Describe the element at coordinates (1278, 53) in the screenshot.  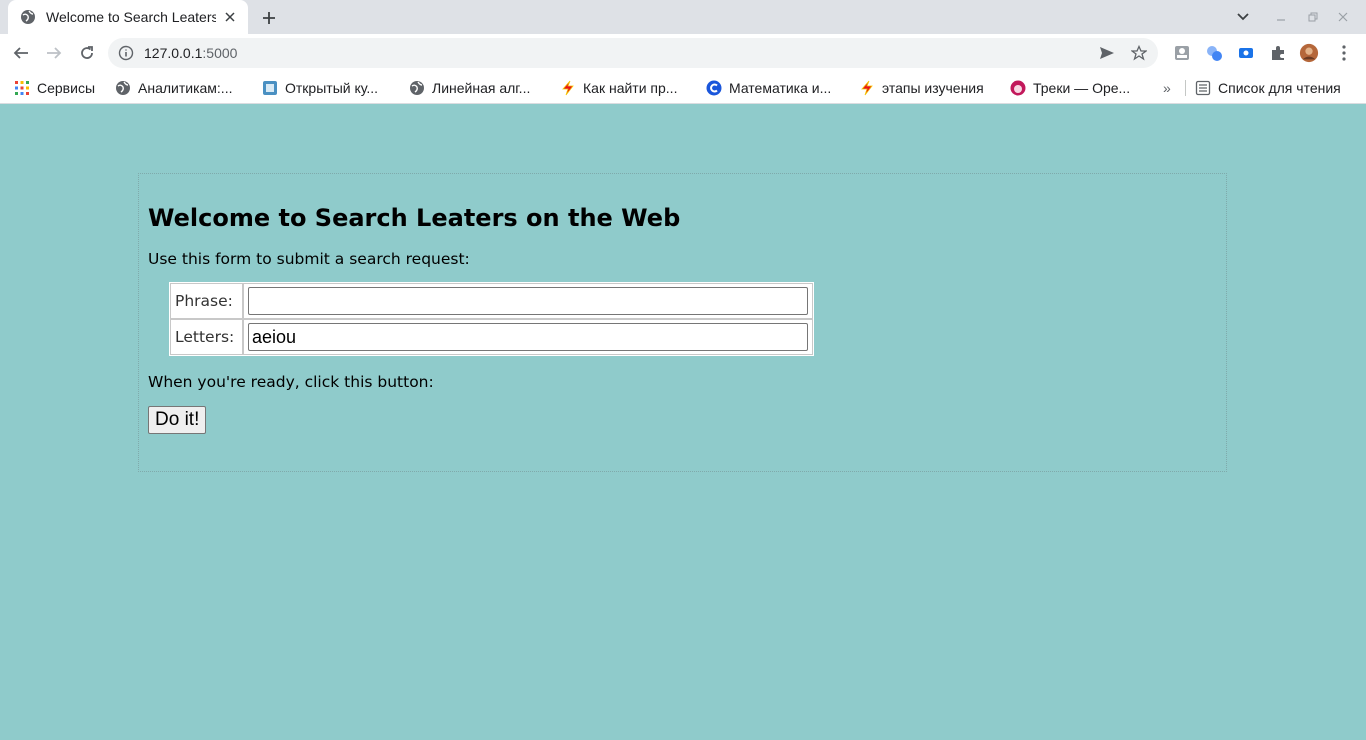
I see `extensions-puzzle-icon` at that location.